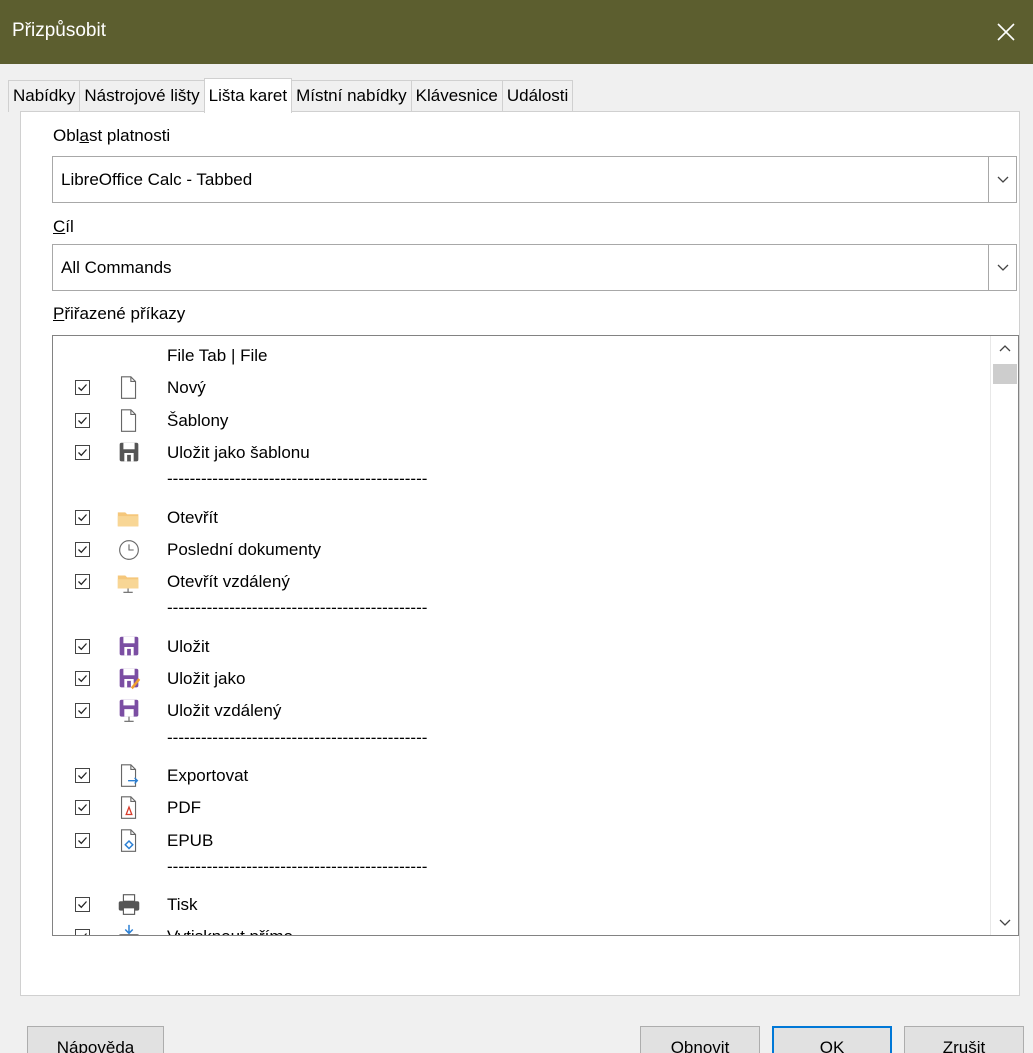 Image resolution: width=1033 pixels, height=1053 pixels. I want to click on list-header-label: File Tab | File, so click(217, 355).